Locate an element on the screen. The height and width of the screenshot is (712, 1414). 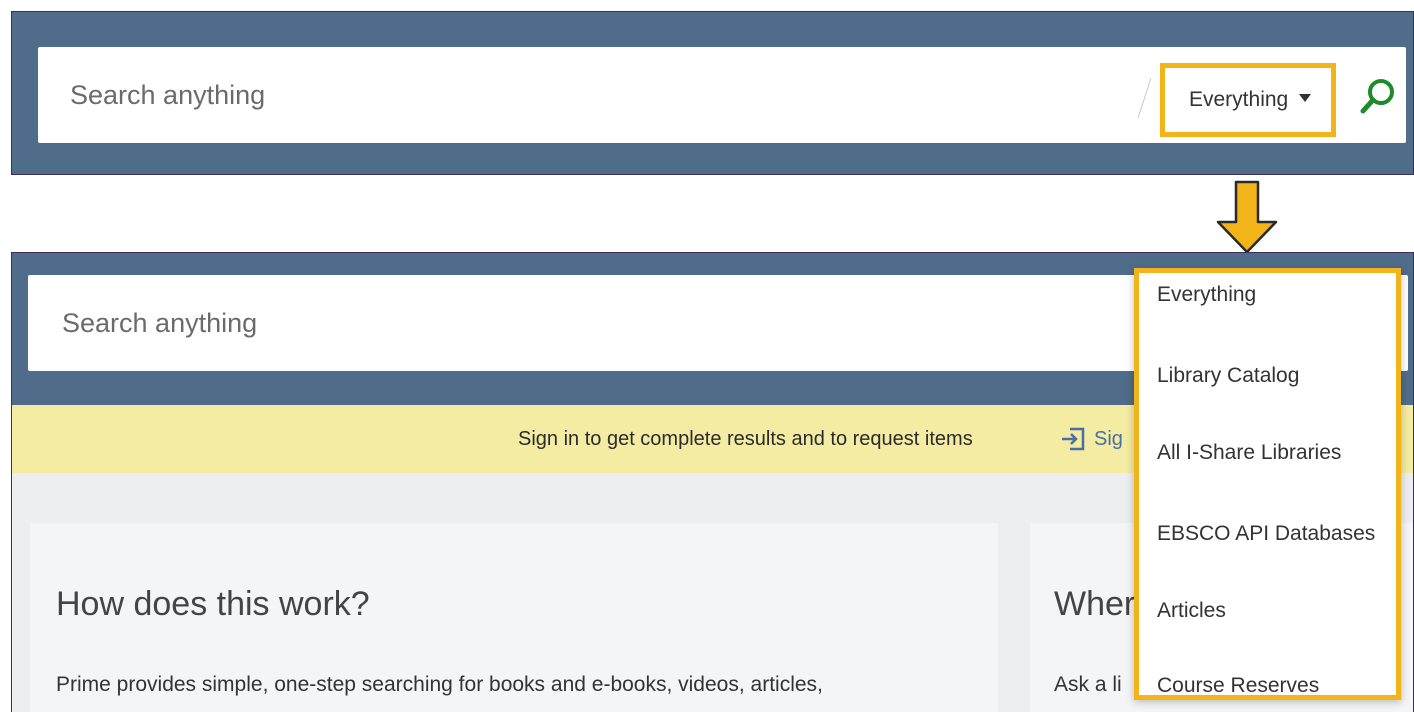
scope-option-everything: Everything is located at coordinates (1206, 295).